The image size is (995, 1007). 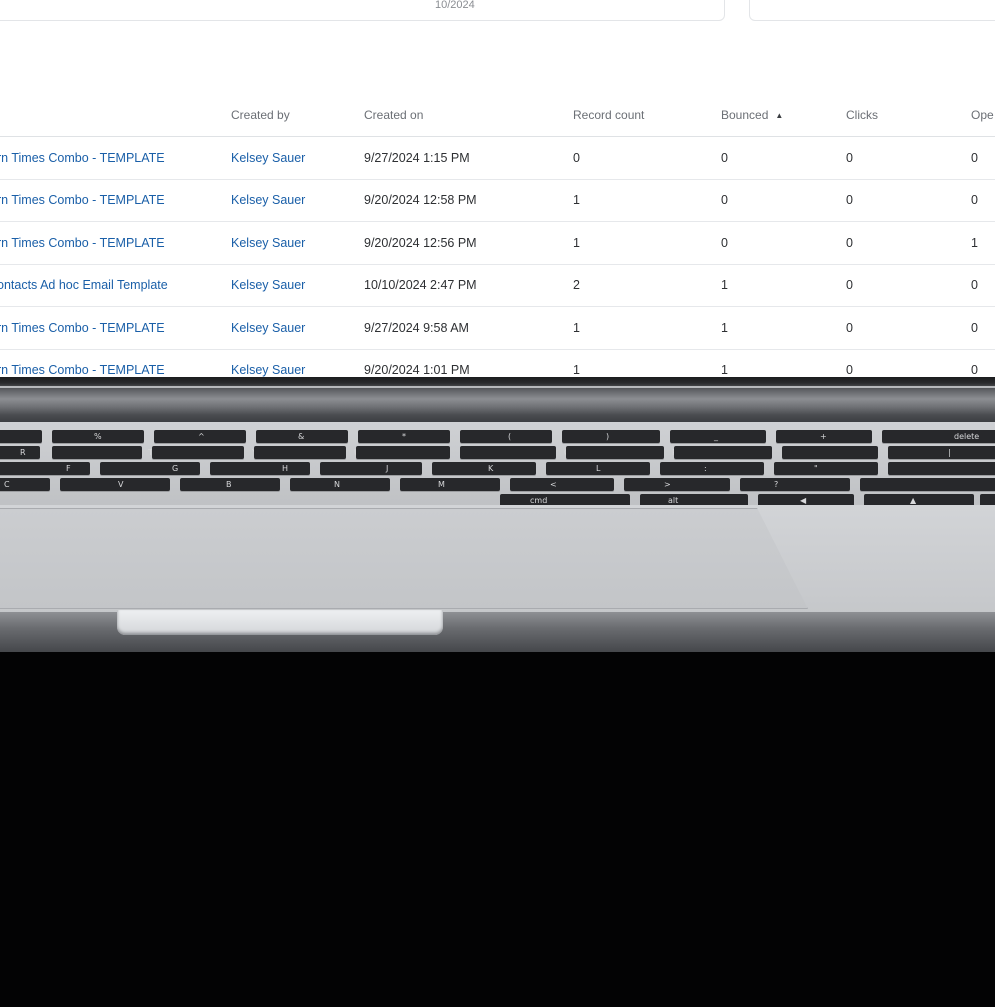 I want to click on key-label: <, so click(x=553, y=484).